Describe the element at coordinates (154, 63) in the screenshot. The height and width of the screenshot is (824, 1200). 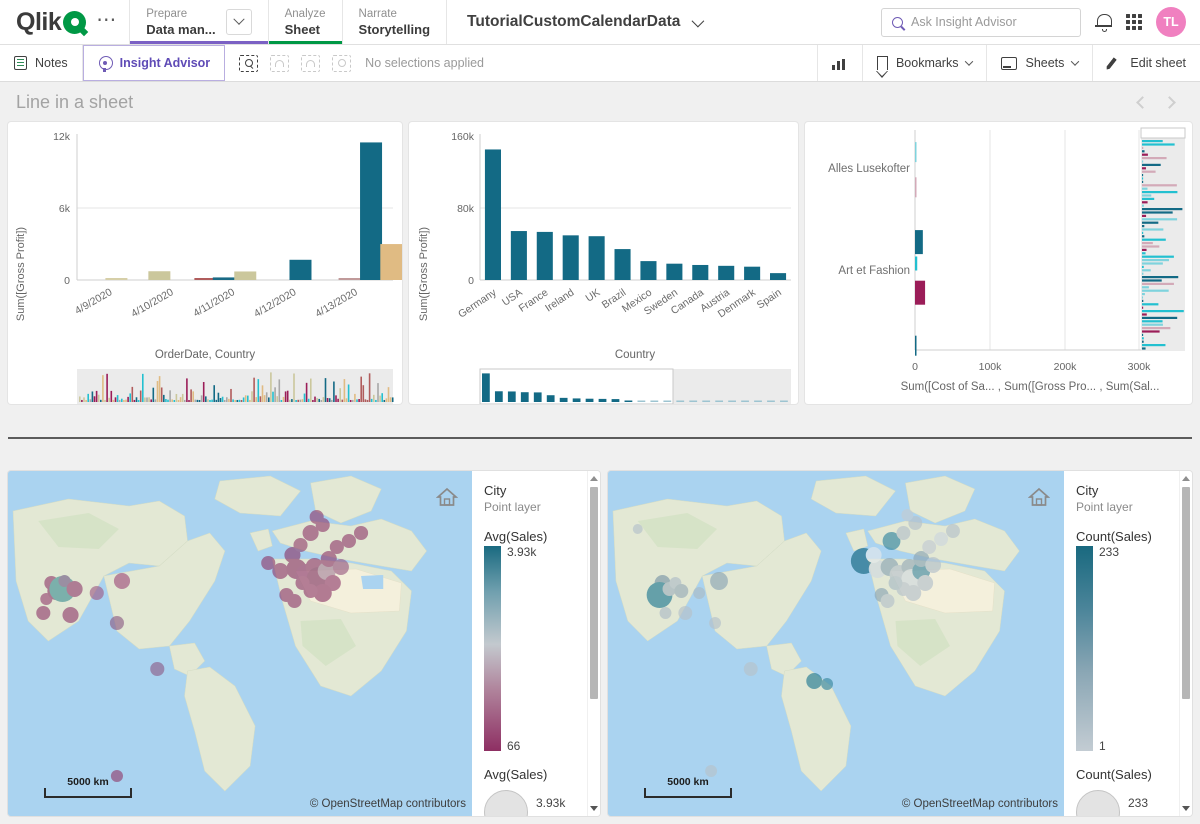
I see `insight-advisor-button: Insight Advisor` at that location.